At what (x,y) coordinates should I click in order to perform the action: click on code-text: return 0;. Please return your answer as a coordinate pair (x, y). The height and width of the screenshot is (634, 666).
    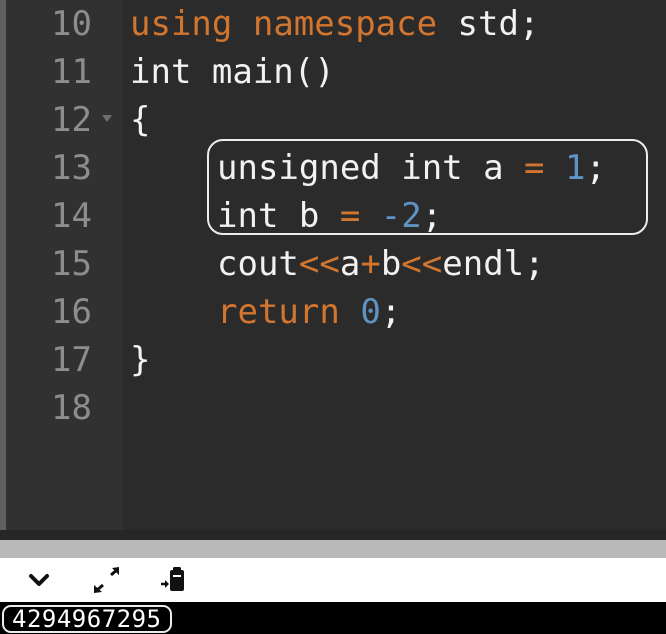
    Looking at the image, I should click on (309, 312).